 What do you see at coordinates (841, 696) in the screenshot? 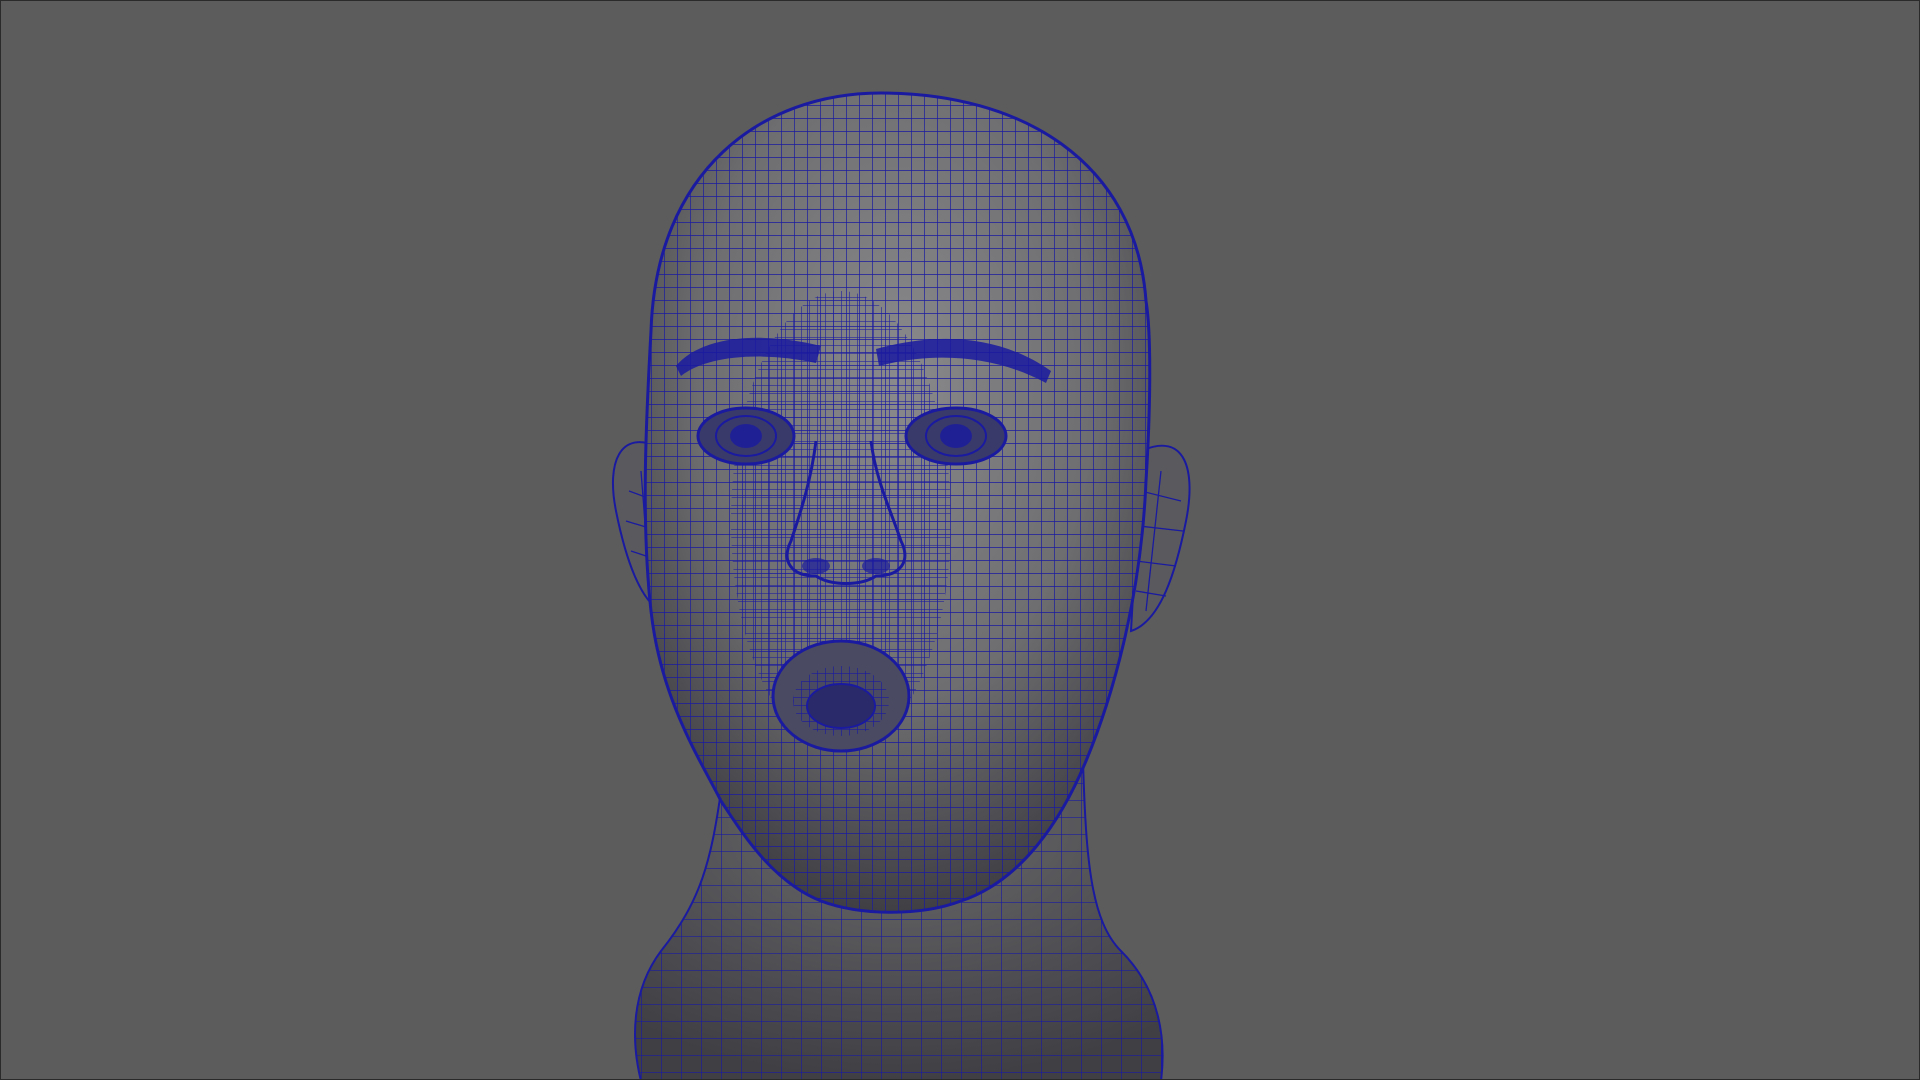
I see `mouth-mesh` at bounding box center [841, 696].